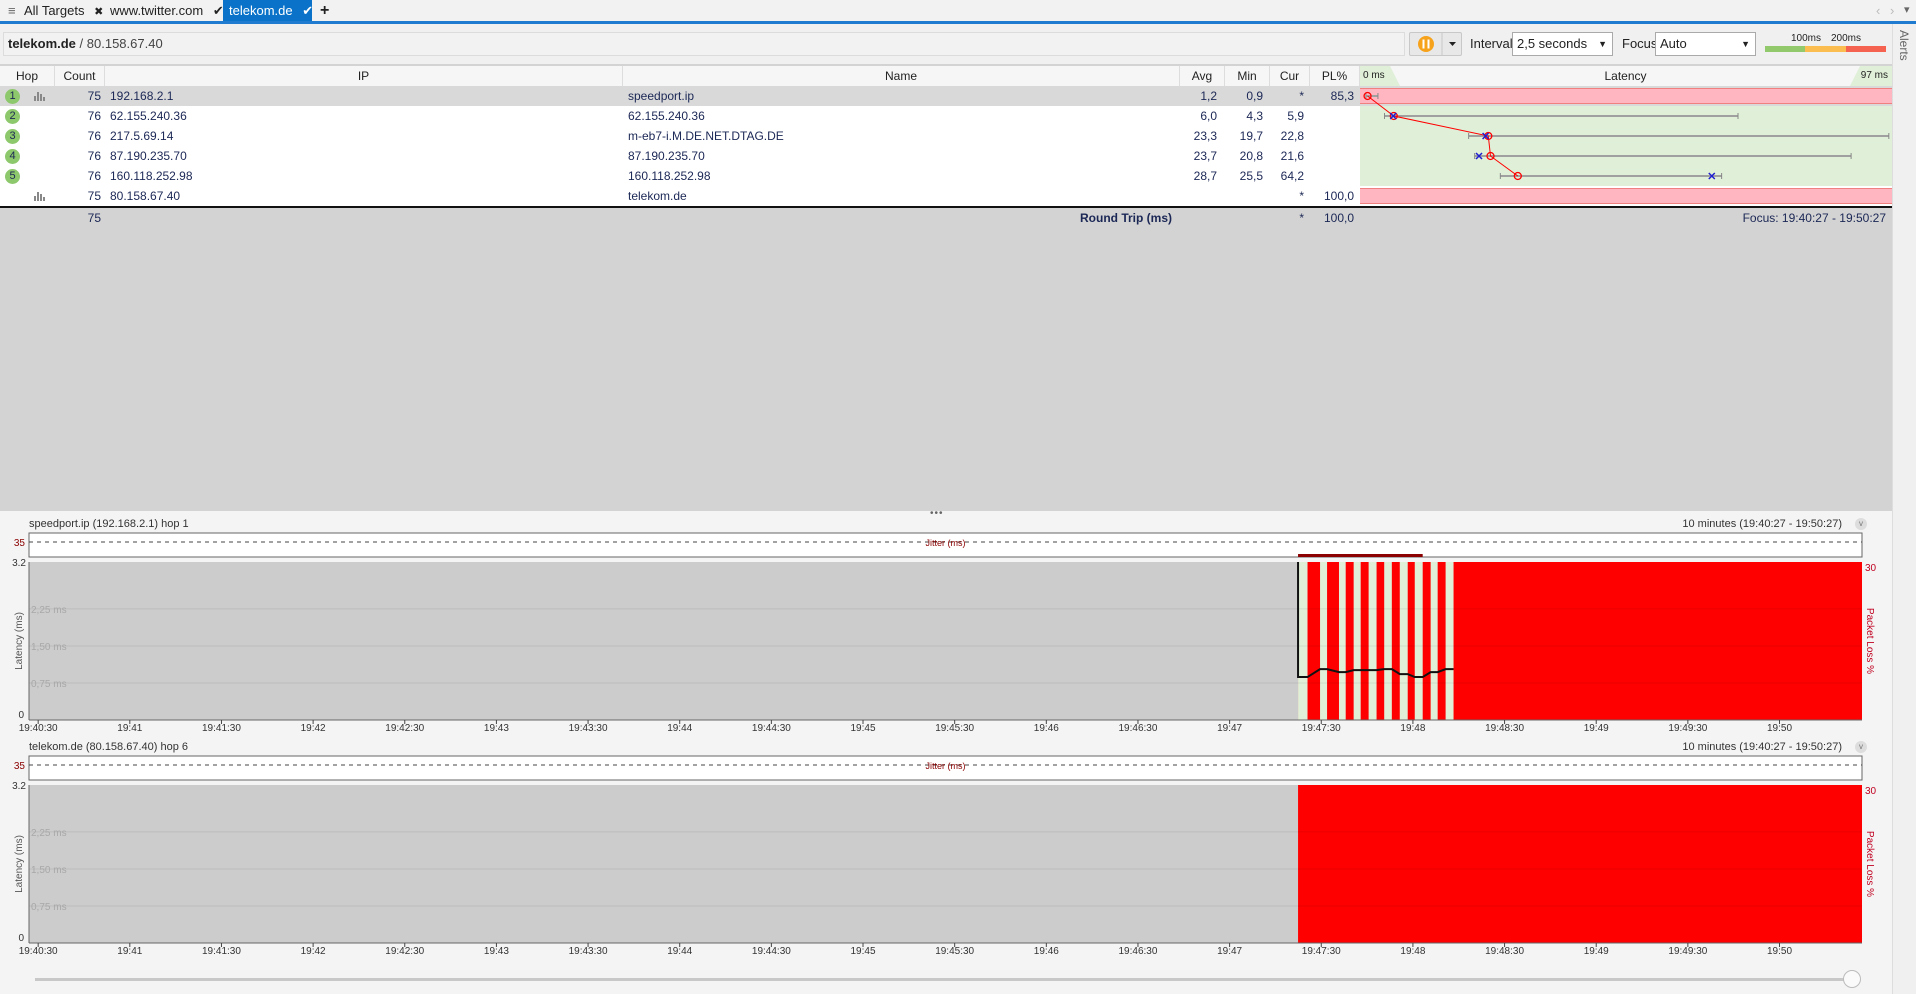 Image resolution: width=1916 pixels, height=994 pixels. Describe the element at coordinates (1866, 49) in the screenshot. I see `legend-bad` at that location.